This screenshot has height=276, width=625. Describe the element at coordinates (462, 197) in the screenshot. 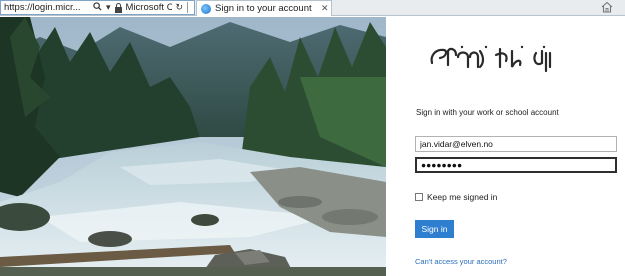

I see `keep-signed-in-label: Keep me signed in` at that location.